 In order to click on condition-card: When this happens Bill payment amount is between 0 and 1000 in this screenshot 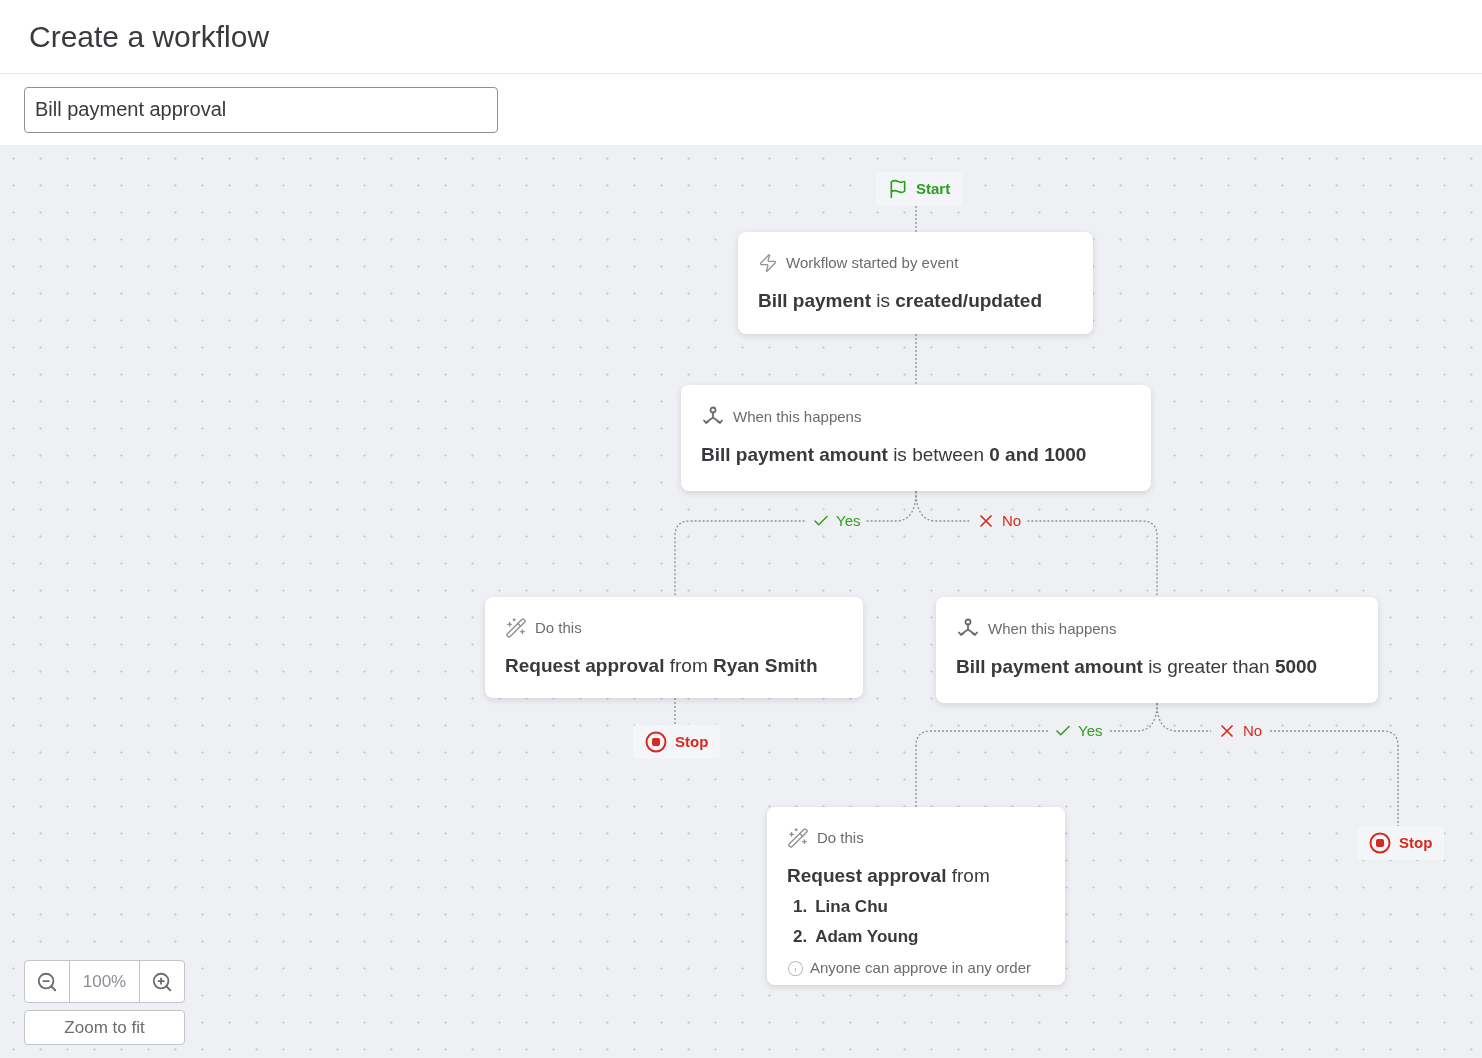, I will do `click(916, 438)`.